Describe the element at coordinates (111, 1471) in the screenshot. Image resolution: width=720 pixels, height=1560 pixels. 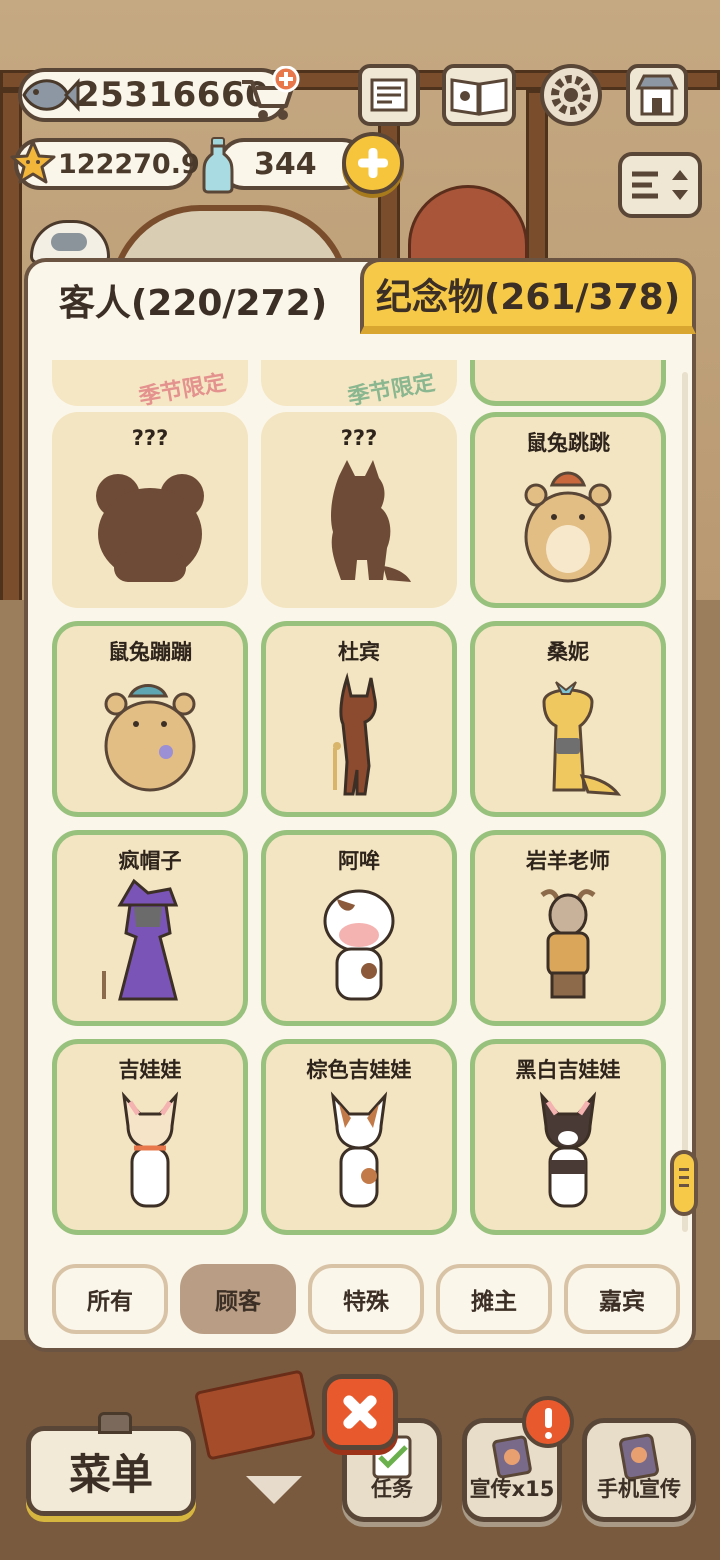
I see `menu-button: 菜单` at that location.